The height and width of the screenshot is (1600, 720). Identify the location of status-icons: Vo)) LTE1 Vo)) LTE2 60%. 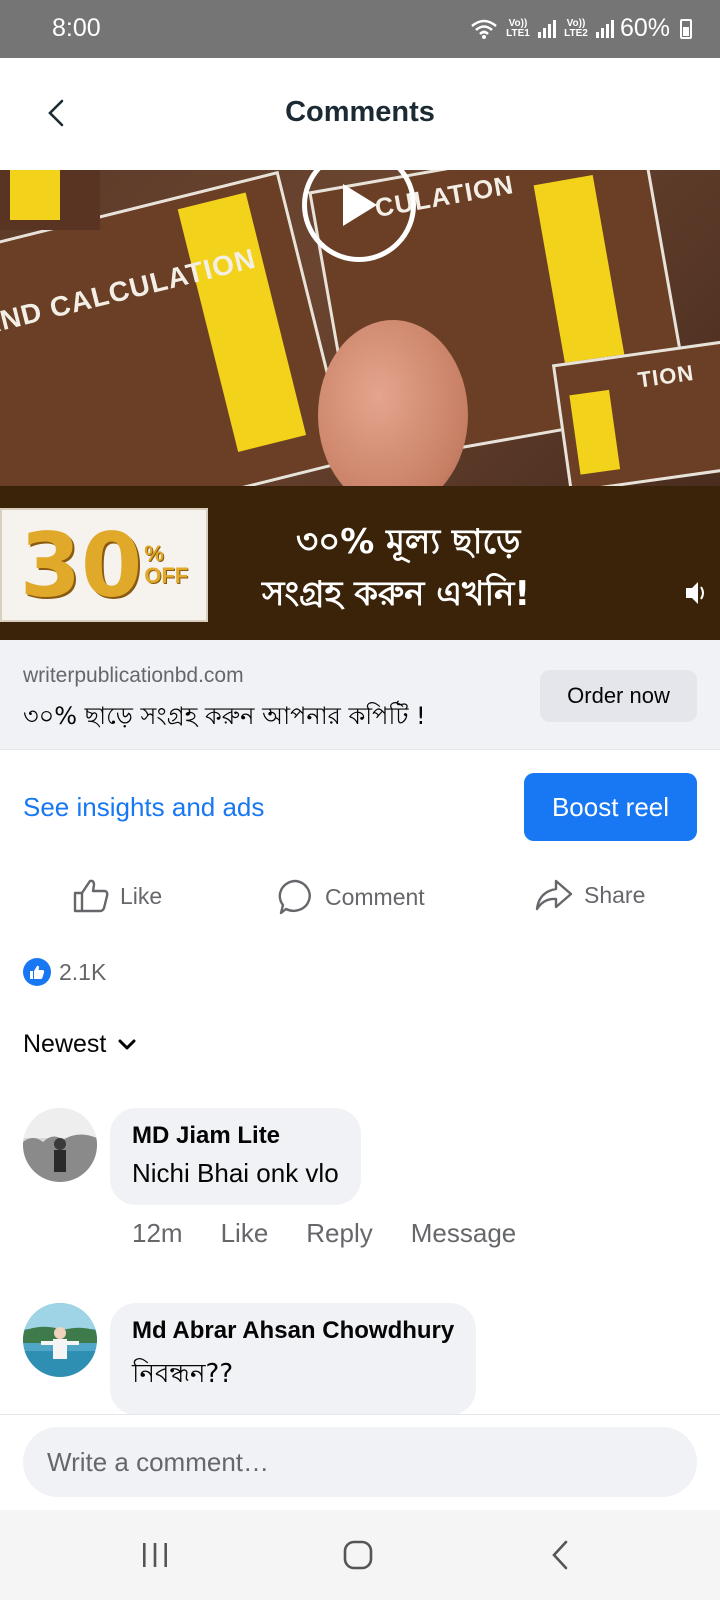
(581, 28).